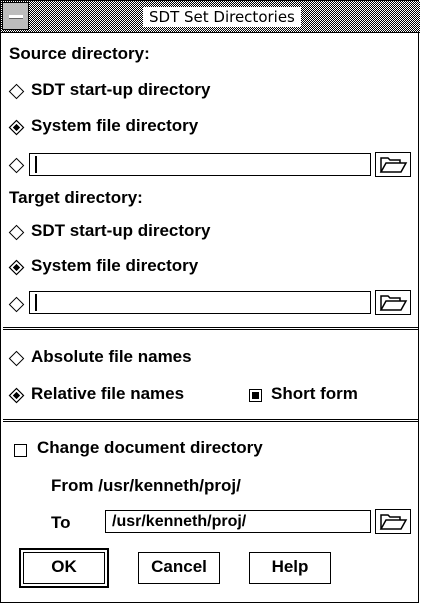 This screenshot has width=421, height=605. Describe the element at coordinates (222, 17) in the screenshot. I see `window-title: SDT Set Directories` at that location.